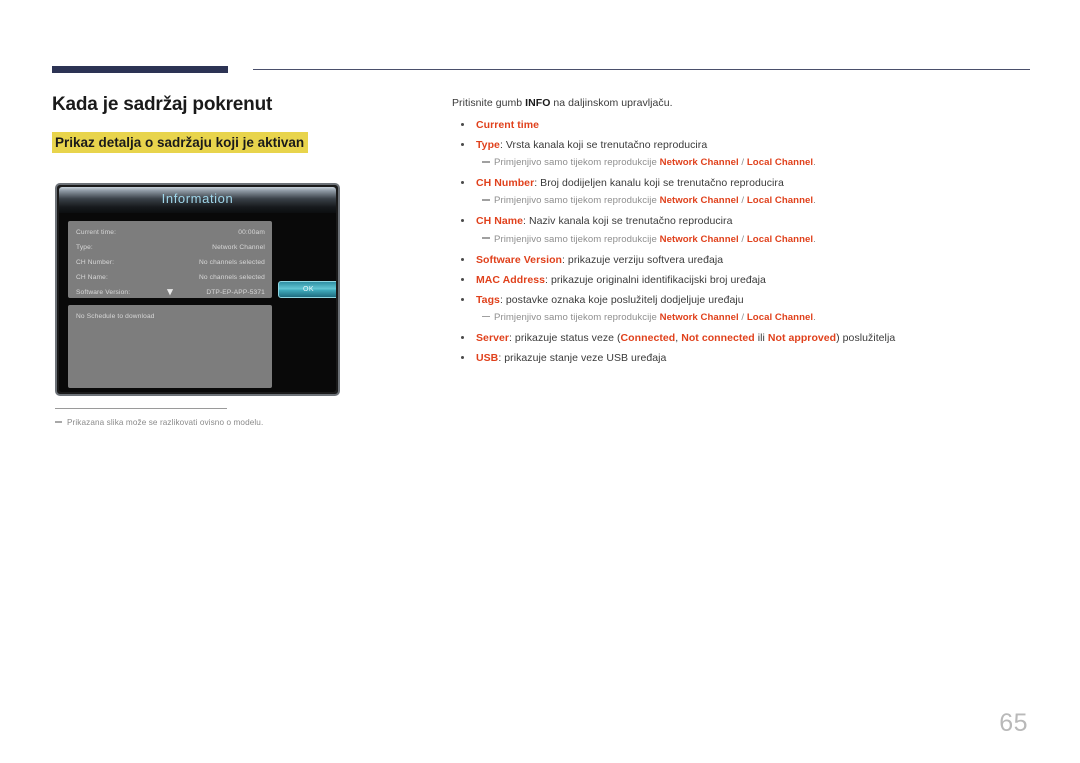 Image resolution: width=1080 pixels, height=763 pixels. What do you see at coordinates (170, 247) in the screenshot?
I see `info-row: Type: Network Channel` at bounding box center [170, 247].